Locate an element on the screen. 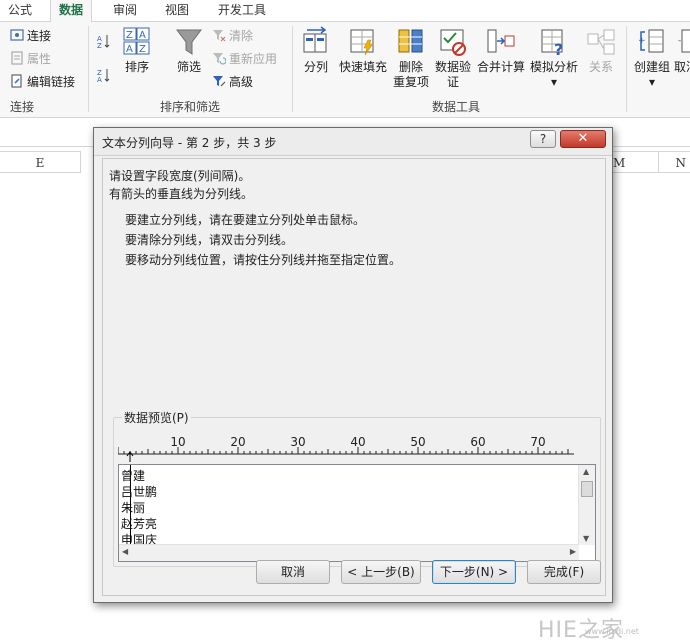  sort-asc-button: AZ is located at coordinates (105, 42).